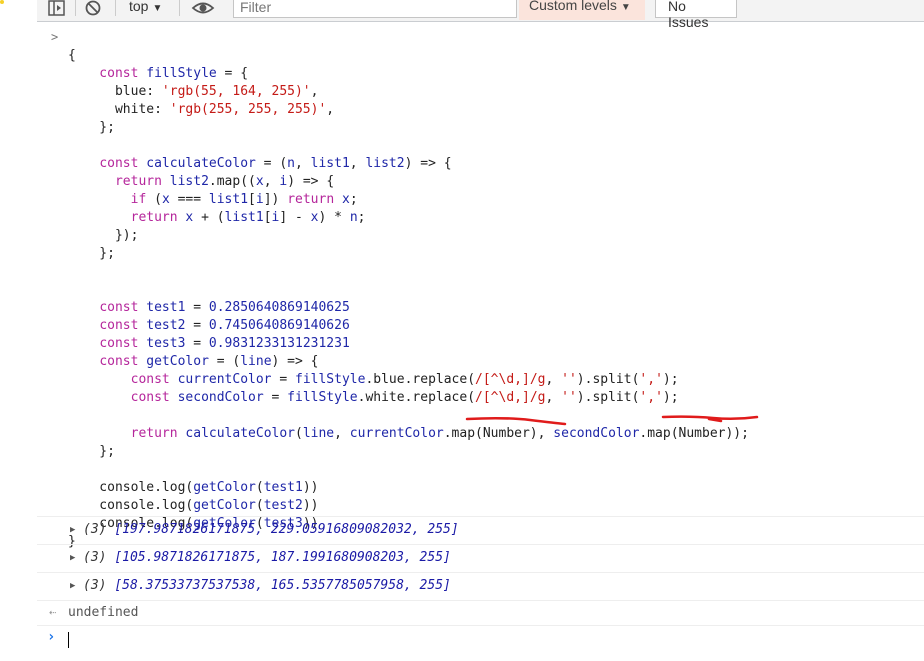 The height and width of the screenshot is (661, 924). Describe the element at coordinates (573, 6) in the screenshot. I see `levels-label: Custom levels` at that location.